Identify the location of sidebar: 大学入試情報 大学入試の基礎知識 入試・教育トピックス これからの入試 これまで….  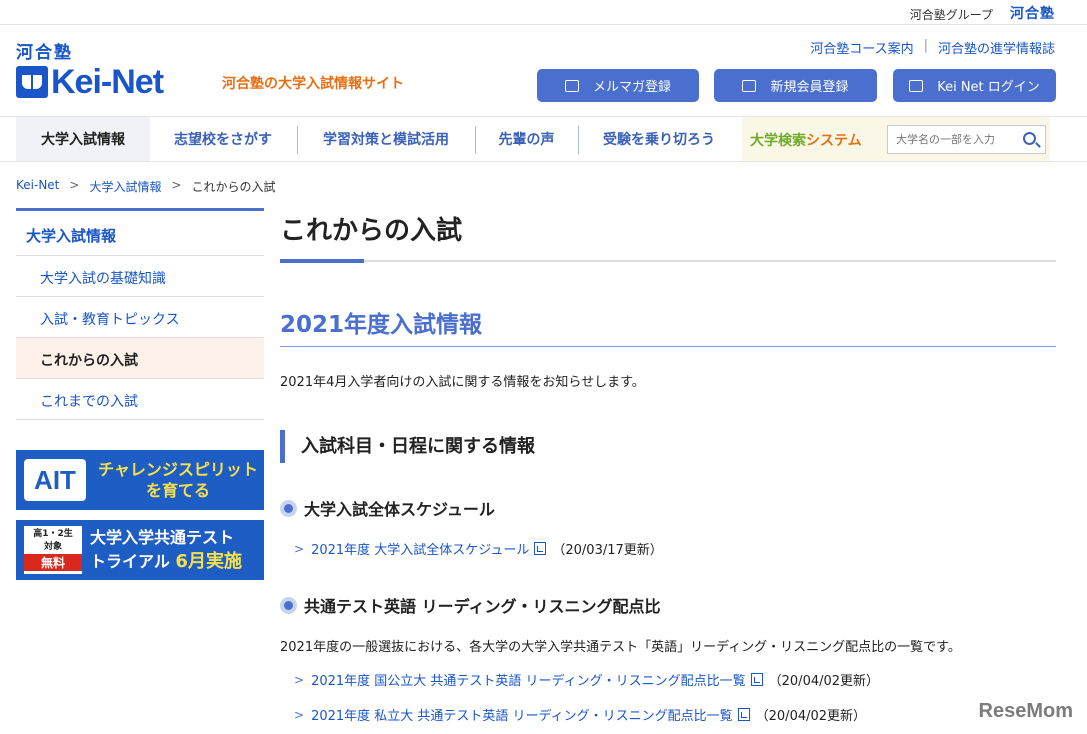
(140, 314).